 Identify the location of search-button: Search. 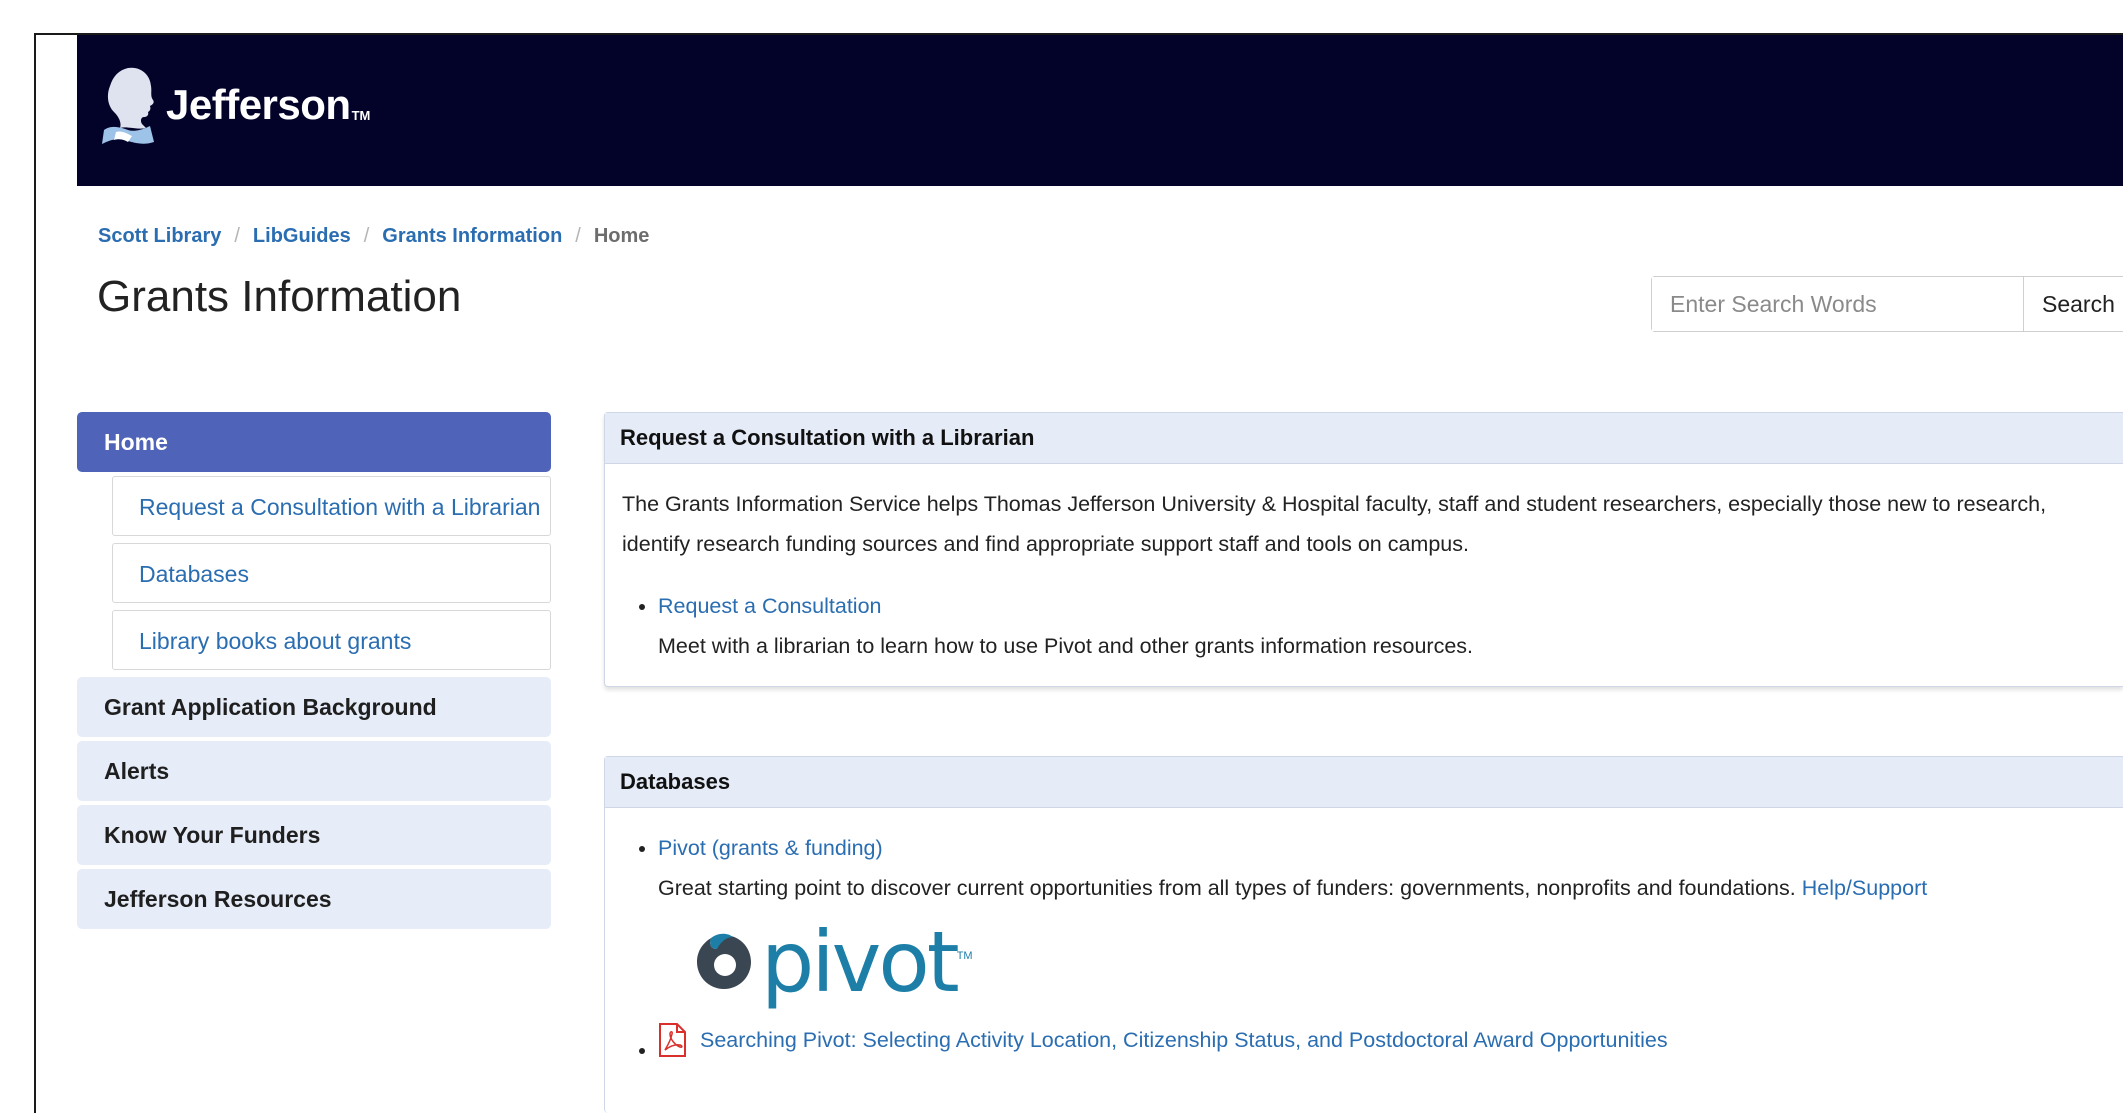
(2073, 304).